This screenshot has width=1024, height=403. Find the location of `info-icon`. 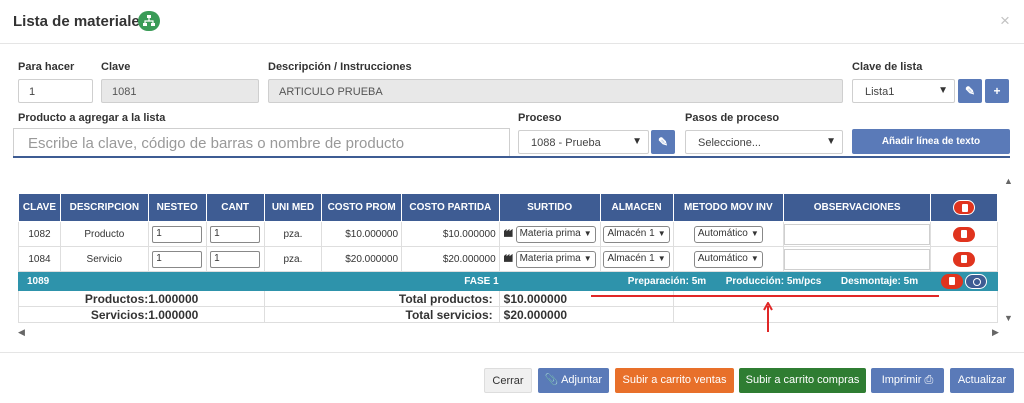

info-icon is located at coordinates (976, 281).